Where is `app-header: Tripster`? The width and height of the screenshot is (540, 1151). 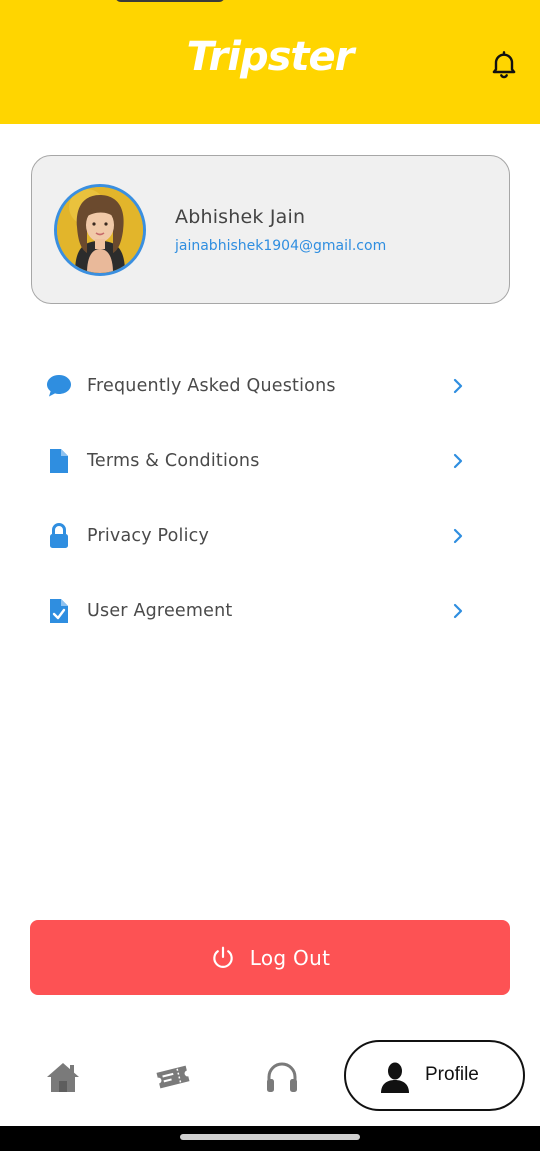 app-header: Tripster is located at coordinates (270, 62).